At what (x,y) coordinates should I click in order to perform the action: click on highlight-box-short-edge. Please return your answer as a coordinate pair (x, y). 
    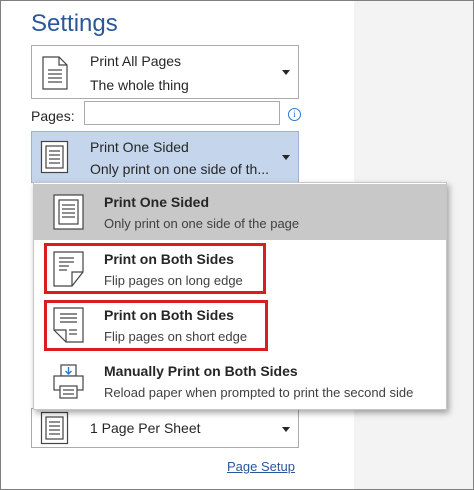
    Looking at the image, I should click on (156, 325).